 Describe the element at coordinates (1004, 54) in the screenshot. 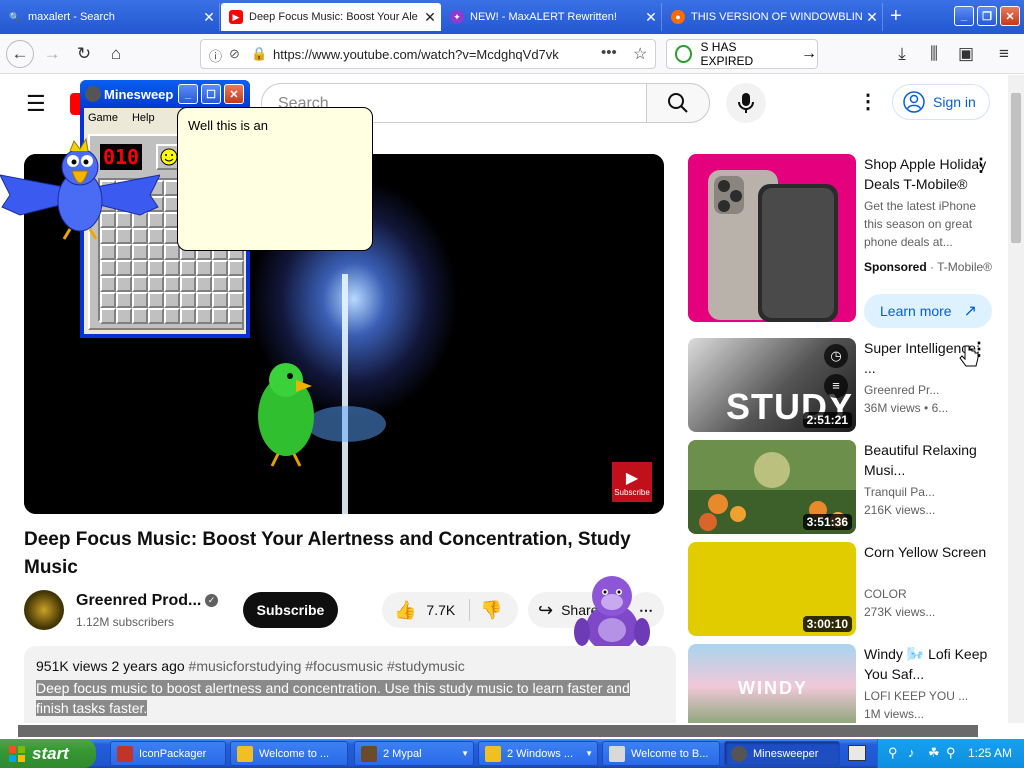

I see `menu-icon: ≡` at that location.